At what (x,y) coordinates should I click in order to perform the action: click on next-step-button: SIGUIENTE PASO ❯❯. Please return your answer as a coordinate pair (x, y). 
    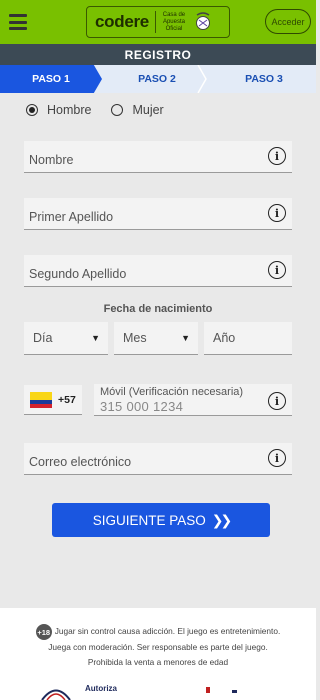
    Looking at the image, I should click on (161, 520).